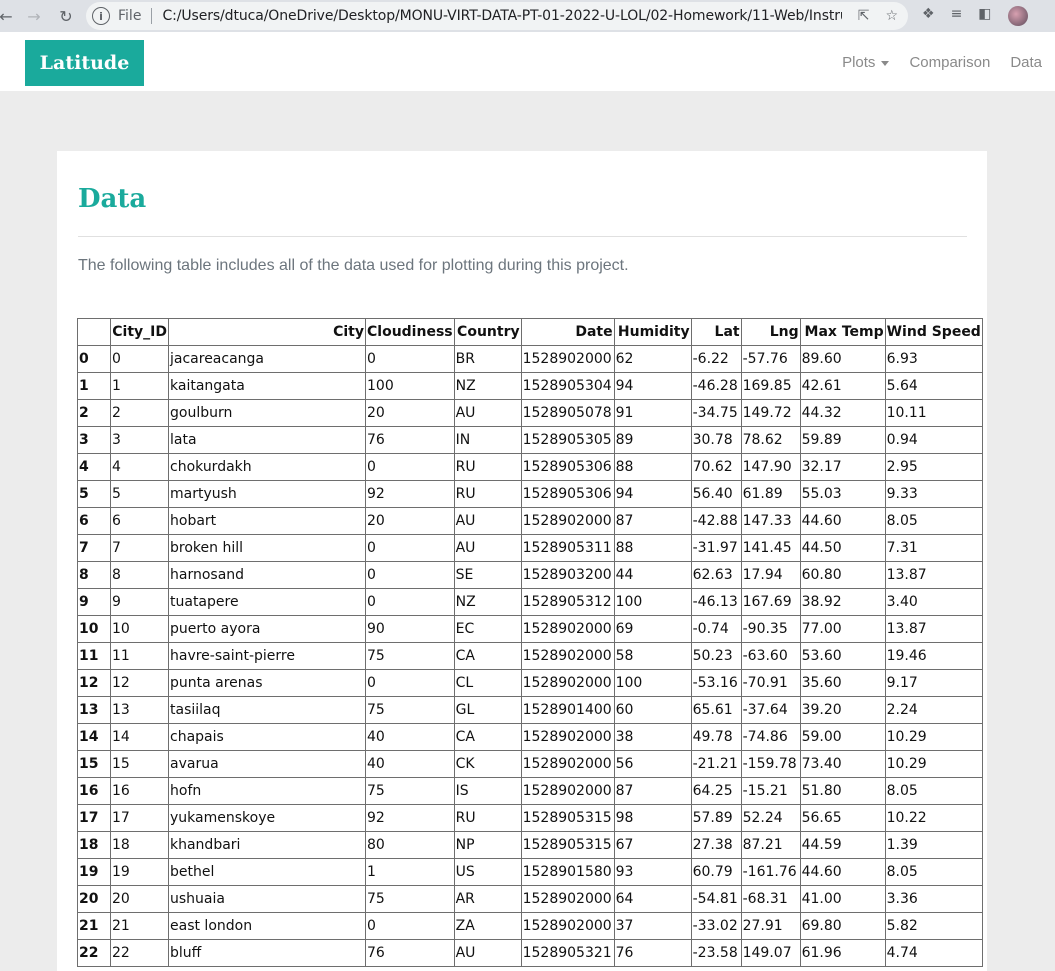 This screenshot has height=971, width=1055. I want to click on table-cell: 18, so click(139, 845).